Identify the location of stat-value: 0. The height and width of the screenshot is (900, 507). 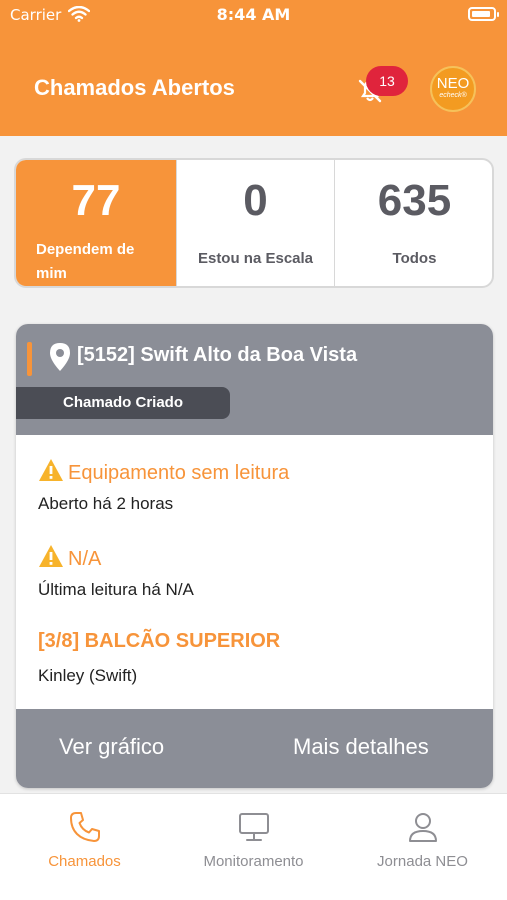
(255, 200).